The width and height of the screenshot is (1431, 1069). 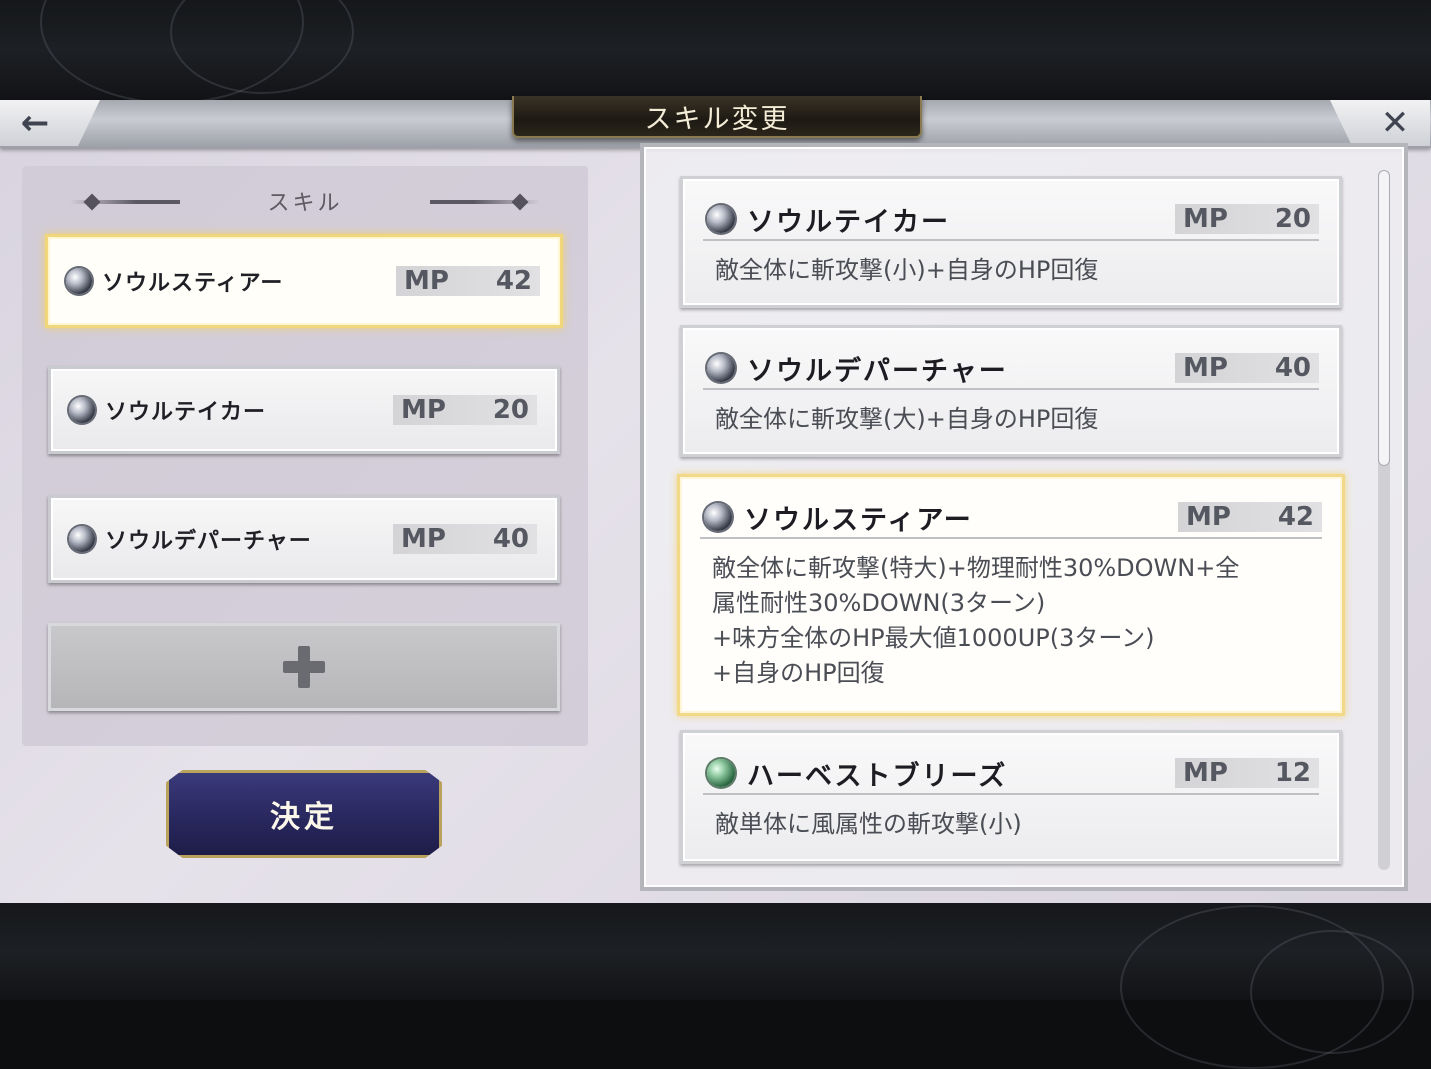 I want to click on skill-card-header: ソウルデパーチャー MP 40, so click(x=1011, y=369).